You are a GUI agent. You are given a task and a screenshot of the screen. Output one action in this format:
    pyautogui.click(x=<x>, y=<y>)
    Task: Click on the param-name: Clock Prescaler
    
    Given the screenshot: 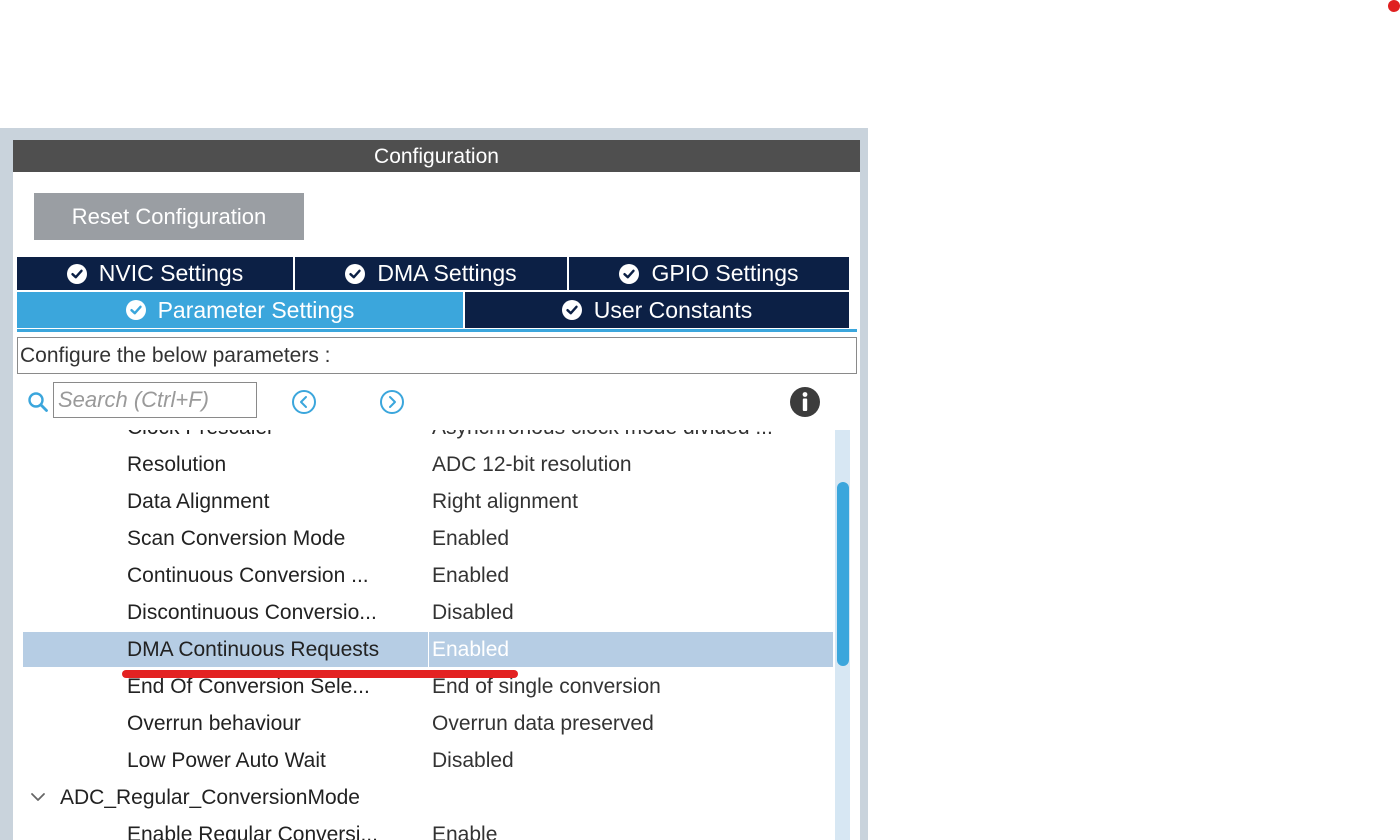 What is the action you would take?
    pyautogui.click(x=277, y=437)
    